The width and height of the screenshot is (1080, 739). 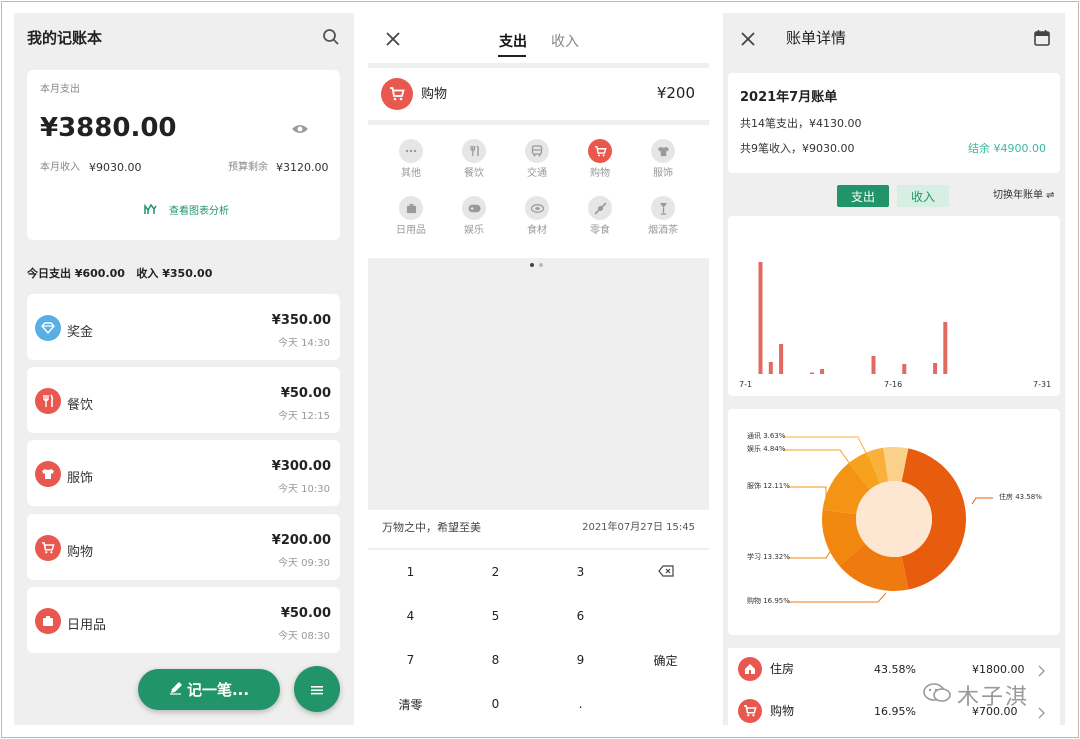 I want to click on row-percent: 16.95%, so click(x=895, y=711).